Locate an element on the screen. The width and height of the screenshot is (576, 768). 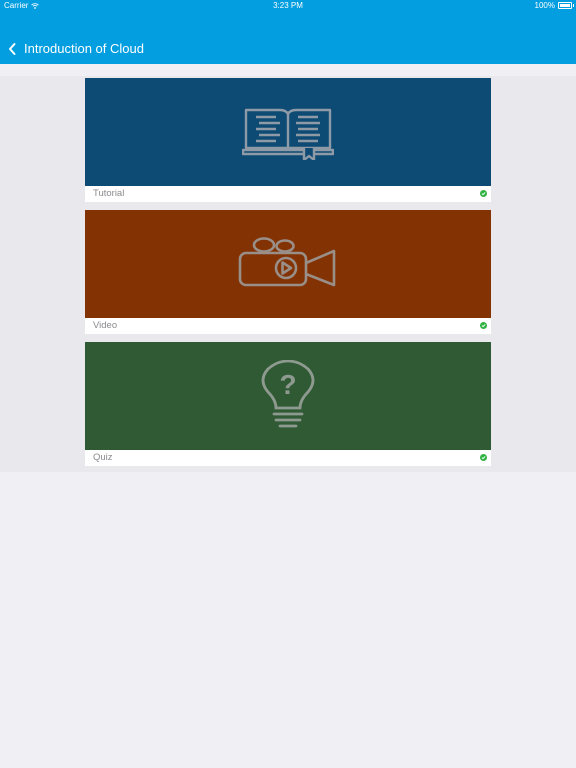
tutorial-banner is located at coordinates (288, 132).